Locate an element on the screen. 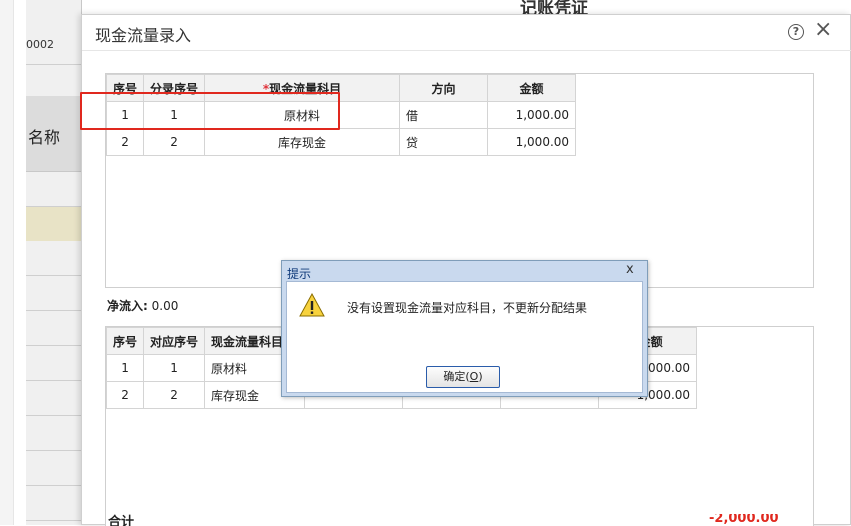  total-label: 合计 is located at coordinates (121, 520).